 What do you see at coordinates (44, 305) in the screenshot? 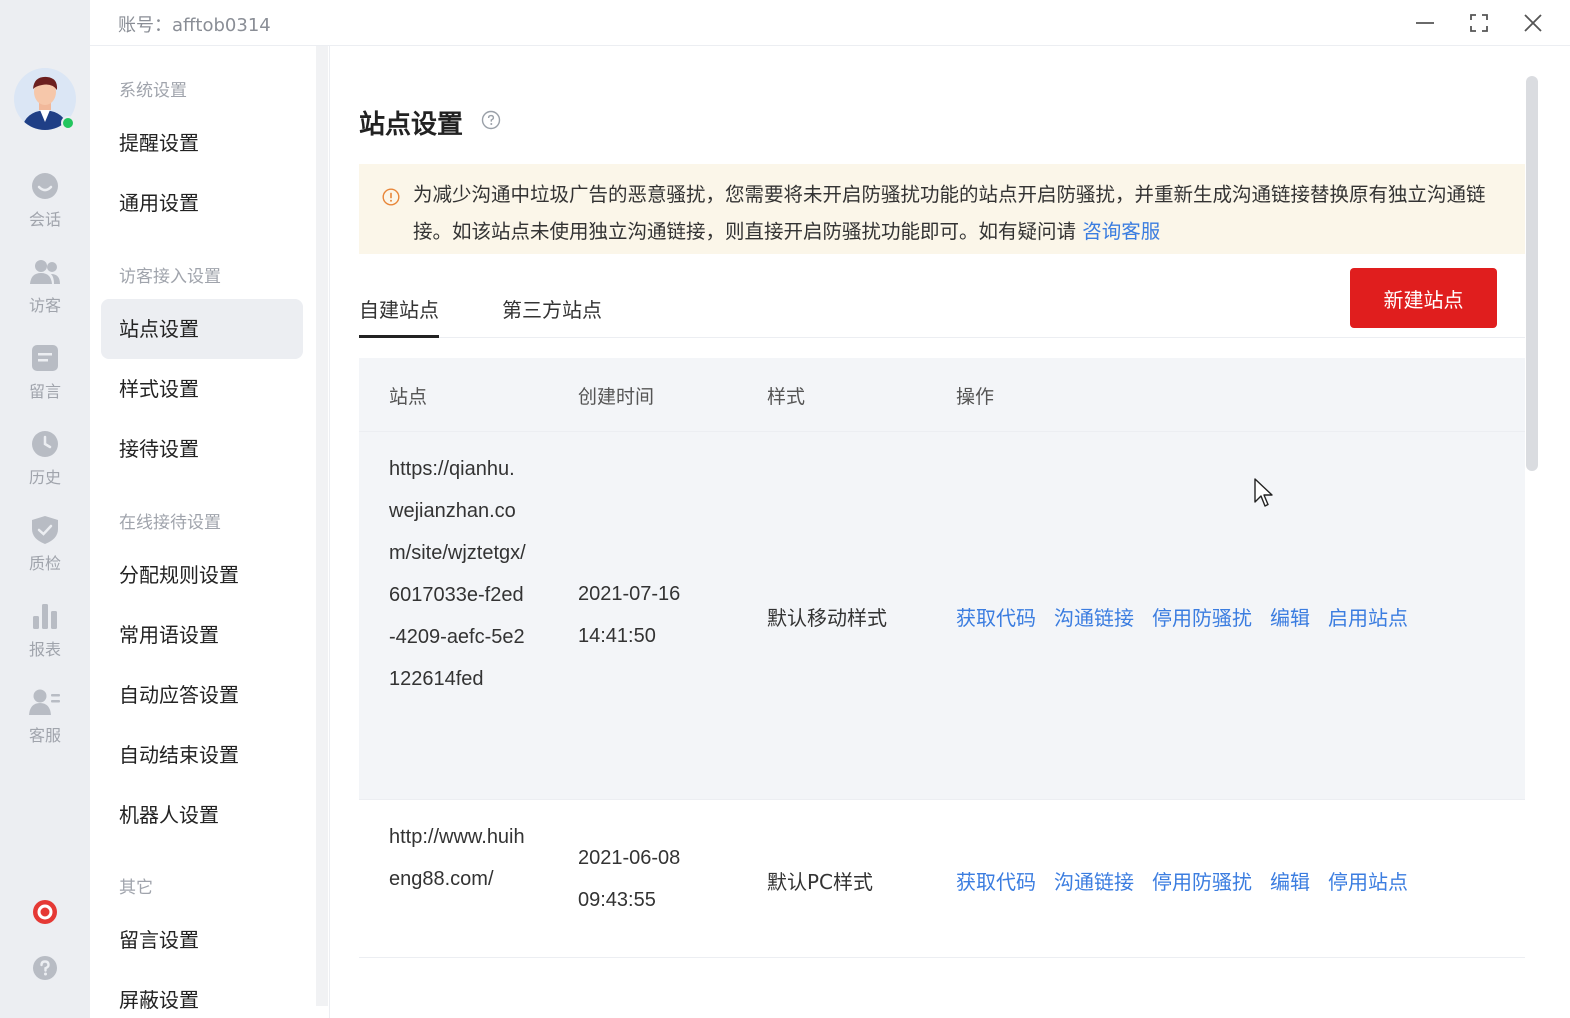
I see `rail-label: 访客` at bounding box center [44, 305].